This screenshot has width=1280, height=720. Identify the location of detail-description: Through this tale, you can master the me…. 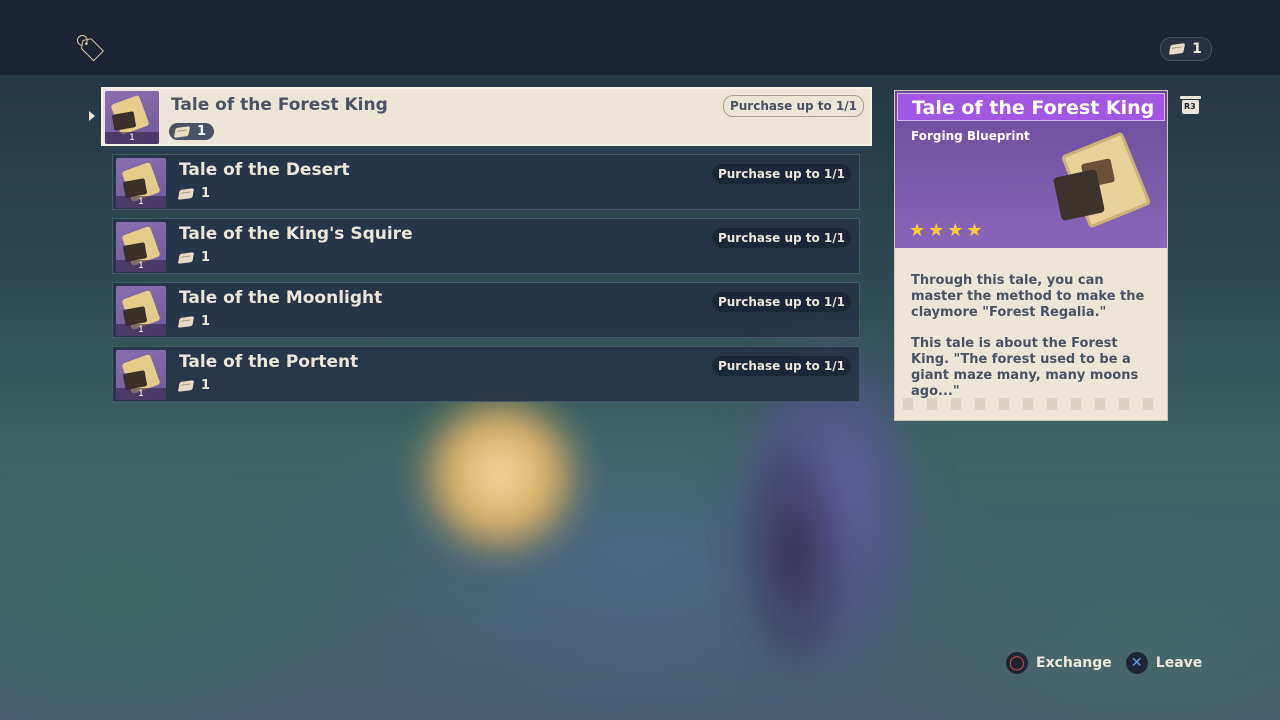
(1035, 344).